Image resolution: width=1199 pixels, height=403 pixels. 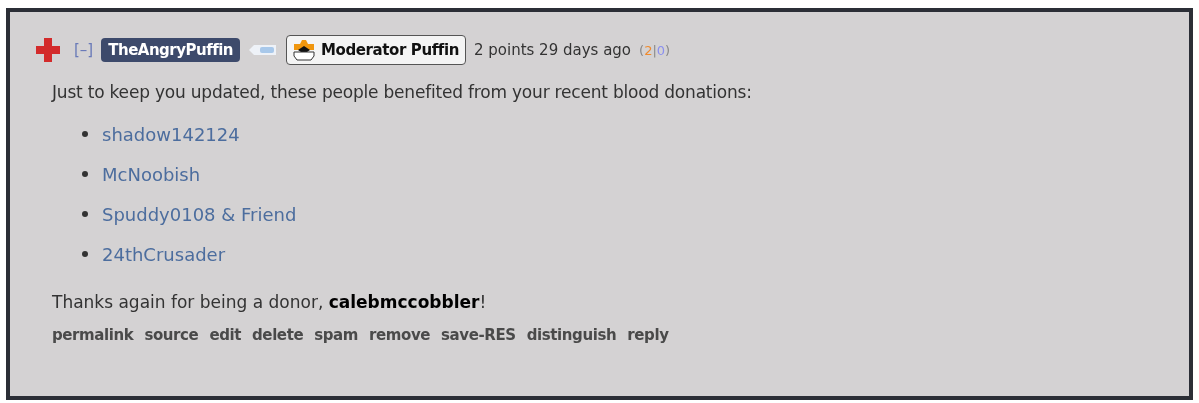 What do you see at coordinates (225, 335) in the screenshot?
I see `action-link: edit` at bounding box center [225, 335].